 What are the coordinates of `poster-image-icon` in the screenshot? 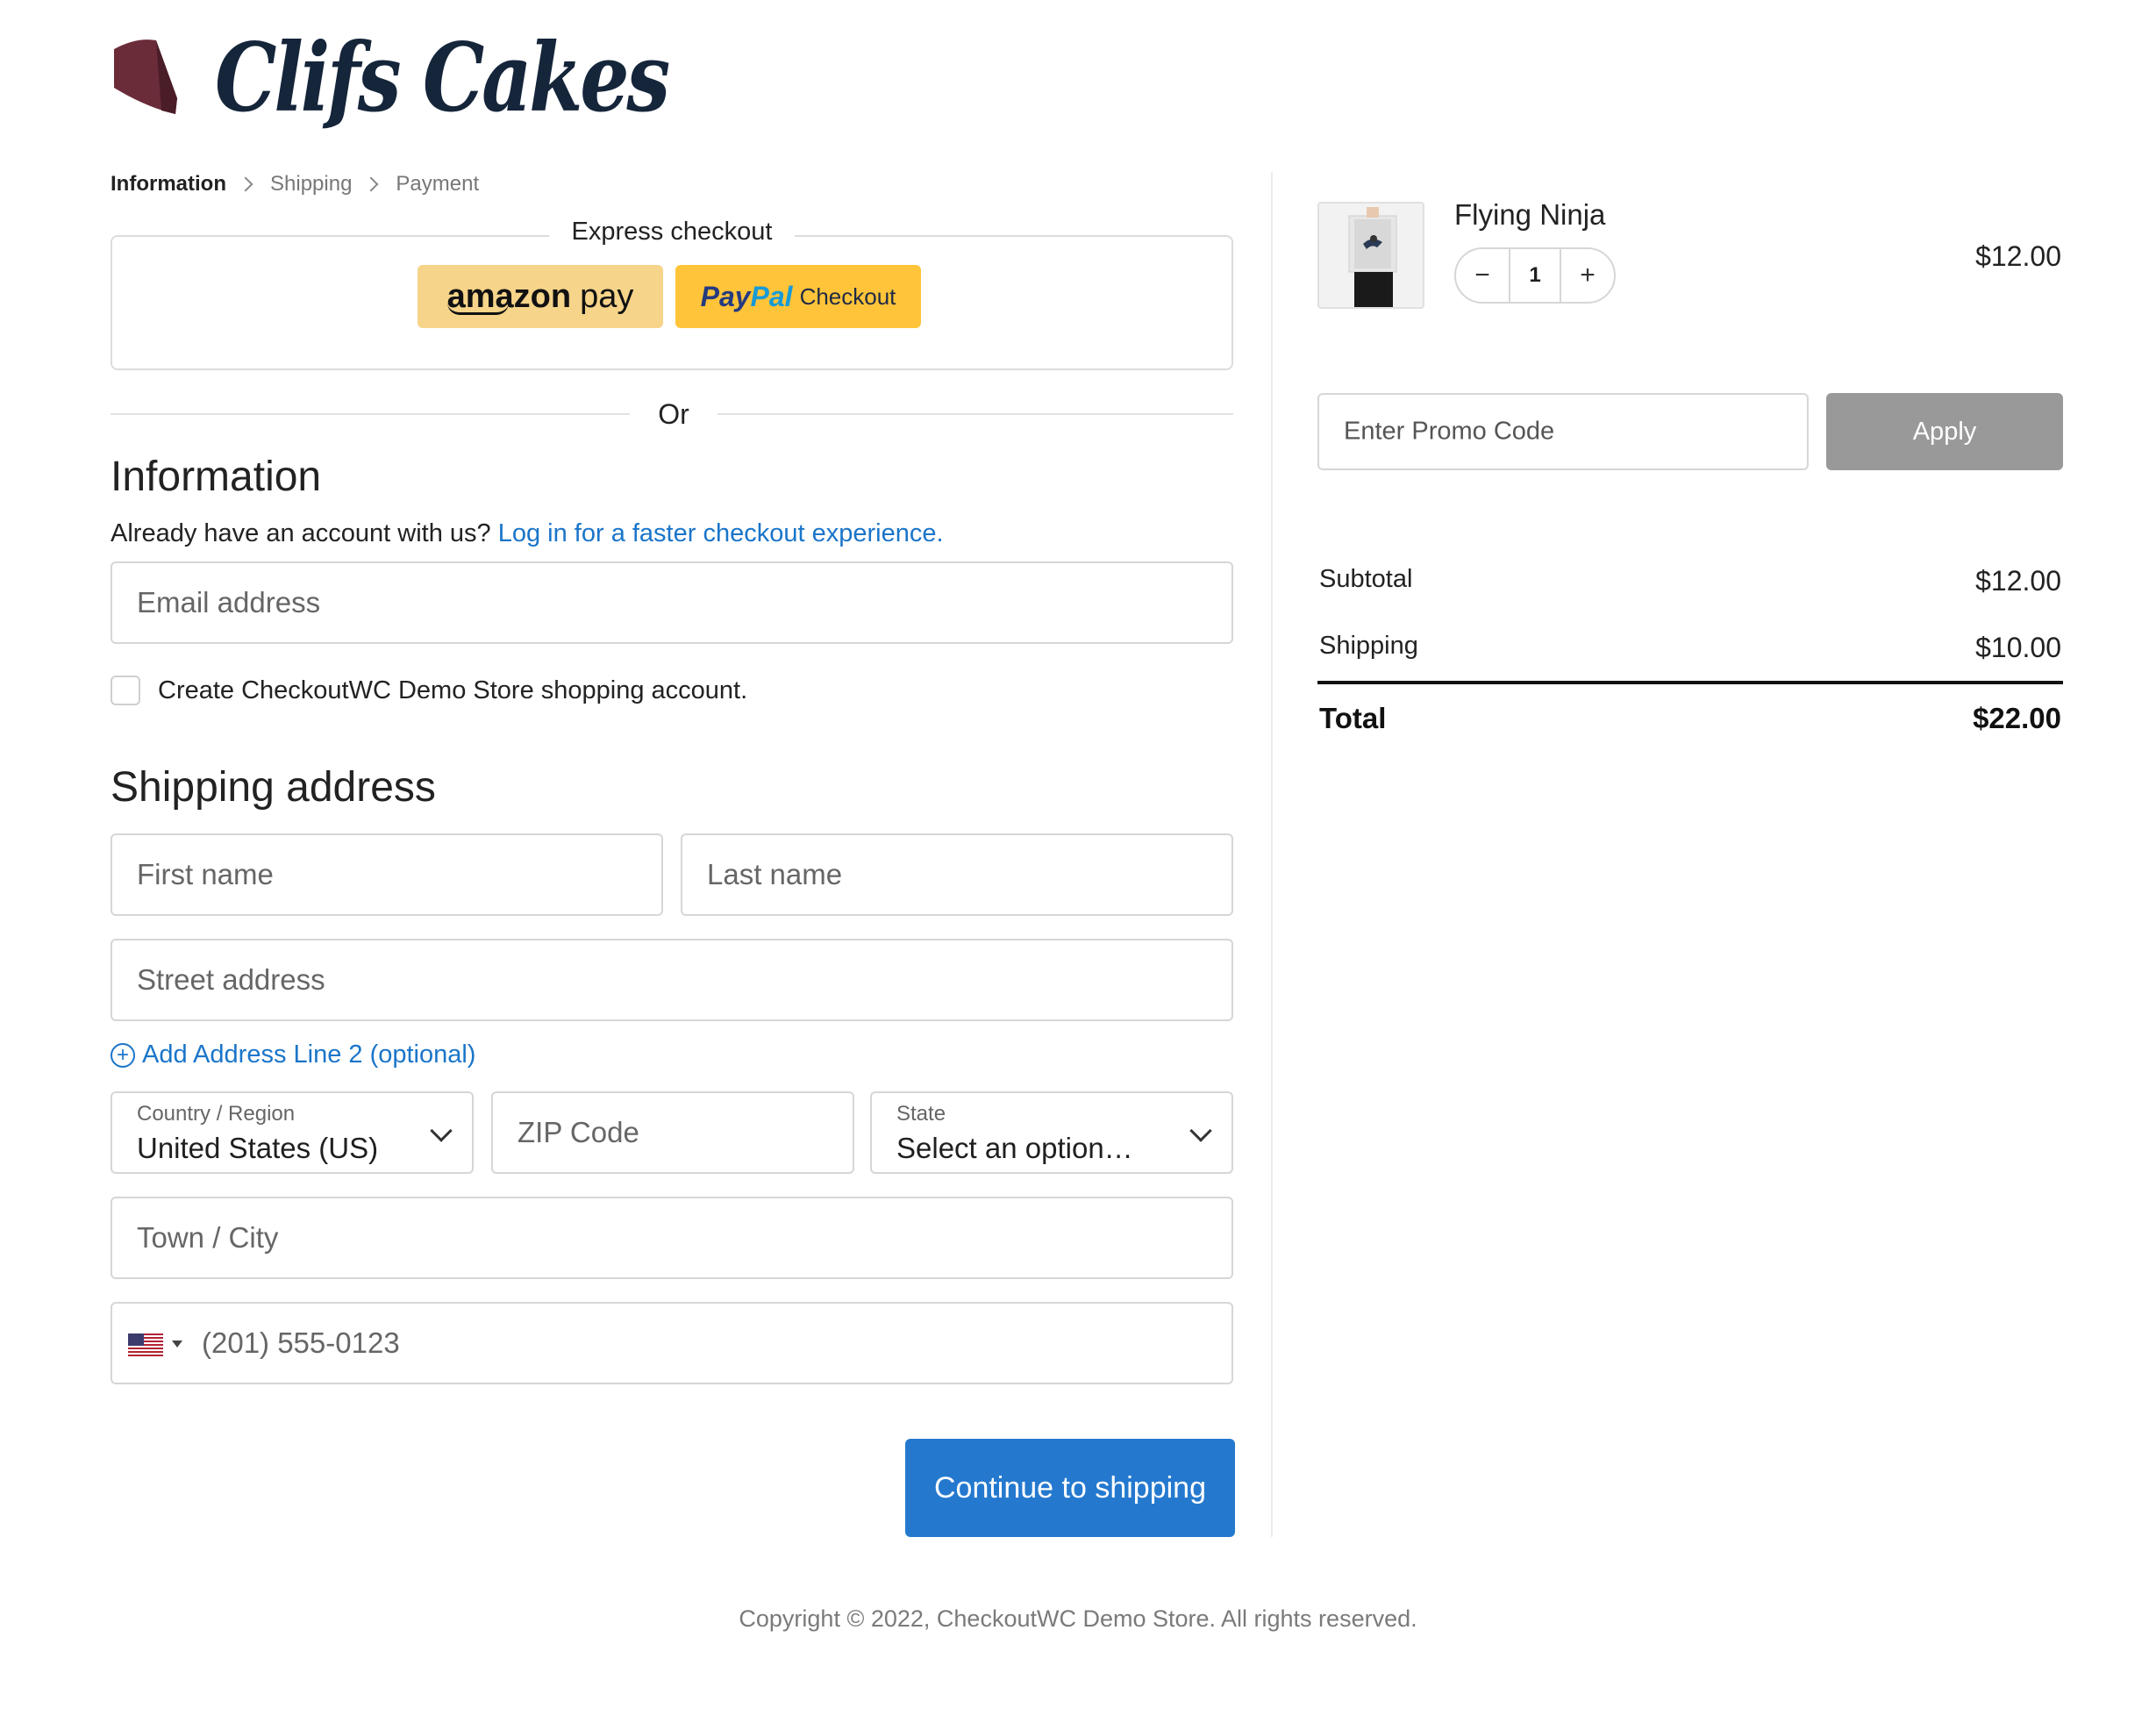 It's located at (1371, 255).